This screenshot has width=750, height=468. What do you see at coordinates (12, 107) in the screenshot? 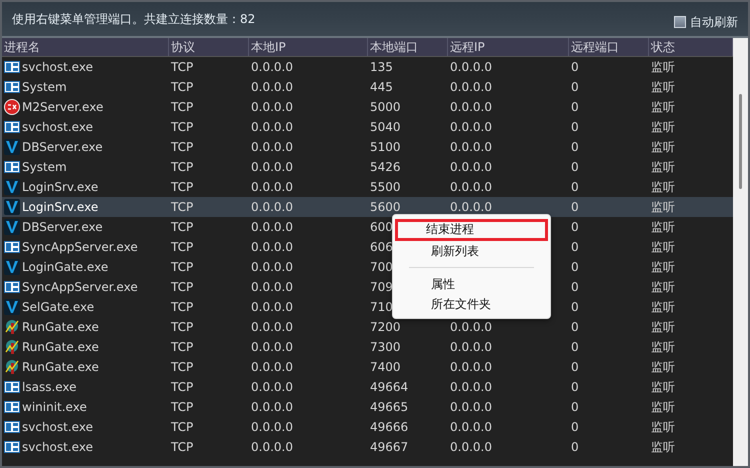
I see `round-badge-icon` at bounding box center [12, 107].